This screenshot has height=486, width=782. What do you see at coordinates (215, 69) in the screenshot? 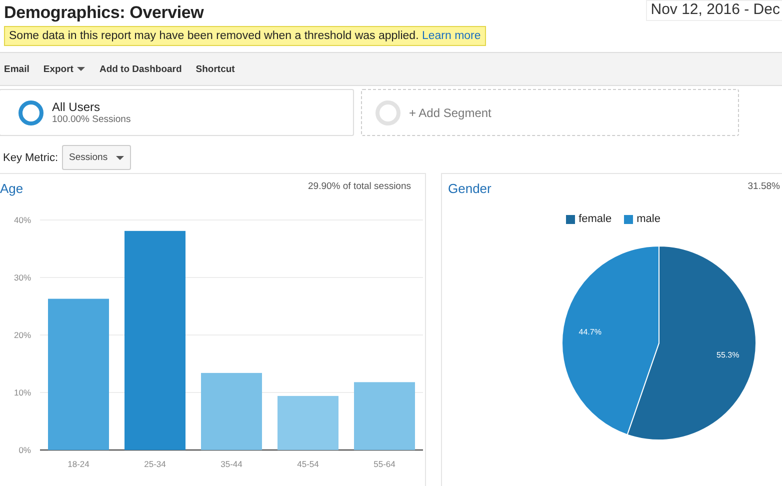
I see `toolbar-button: Shortcut` at bounding box center [215, 69].